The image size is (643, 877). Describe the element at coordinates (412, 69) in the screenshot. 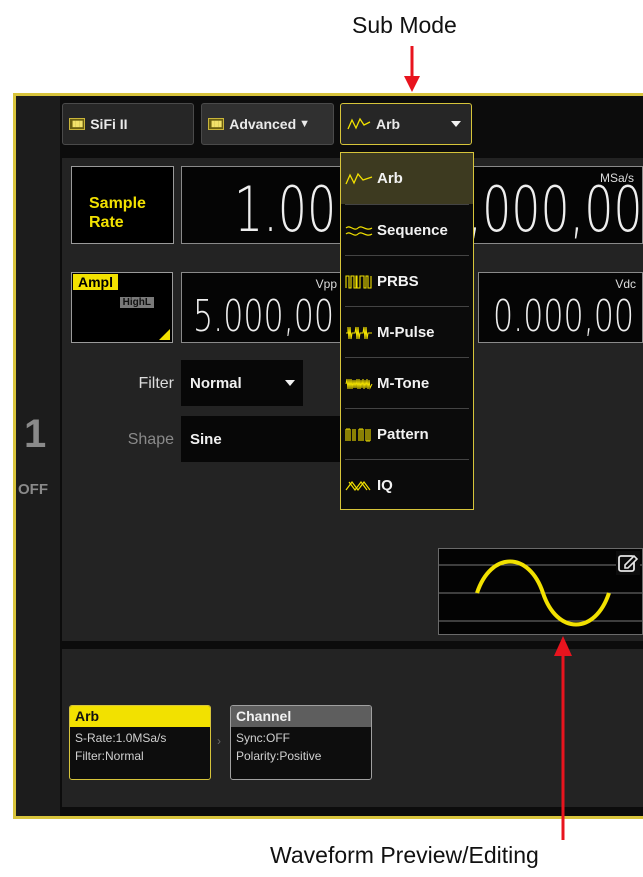

I see `sub-mode-arrow` at that location.